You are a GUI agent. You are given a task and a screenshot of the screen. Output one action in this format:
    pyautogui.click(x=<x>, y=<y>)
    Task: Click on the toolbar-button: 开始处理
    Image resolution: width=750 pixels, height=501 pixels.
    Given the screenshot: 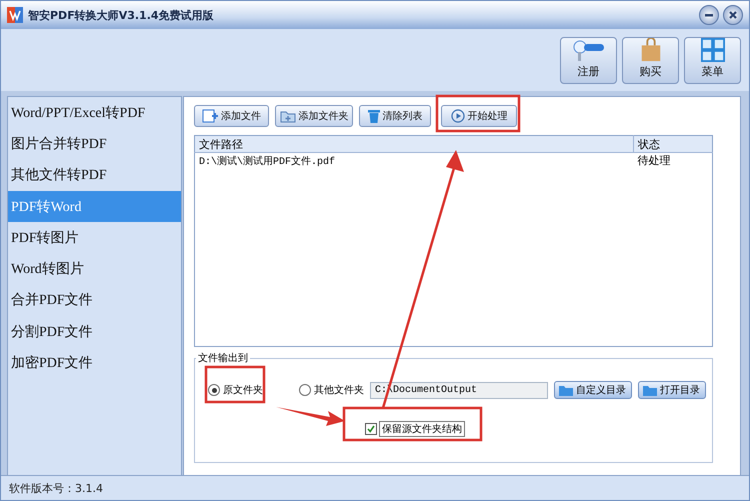 What is the action you would take?
    pyautogui.click(x=479, y=116)
    